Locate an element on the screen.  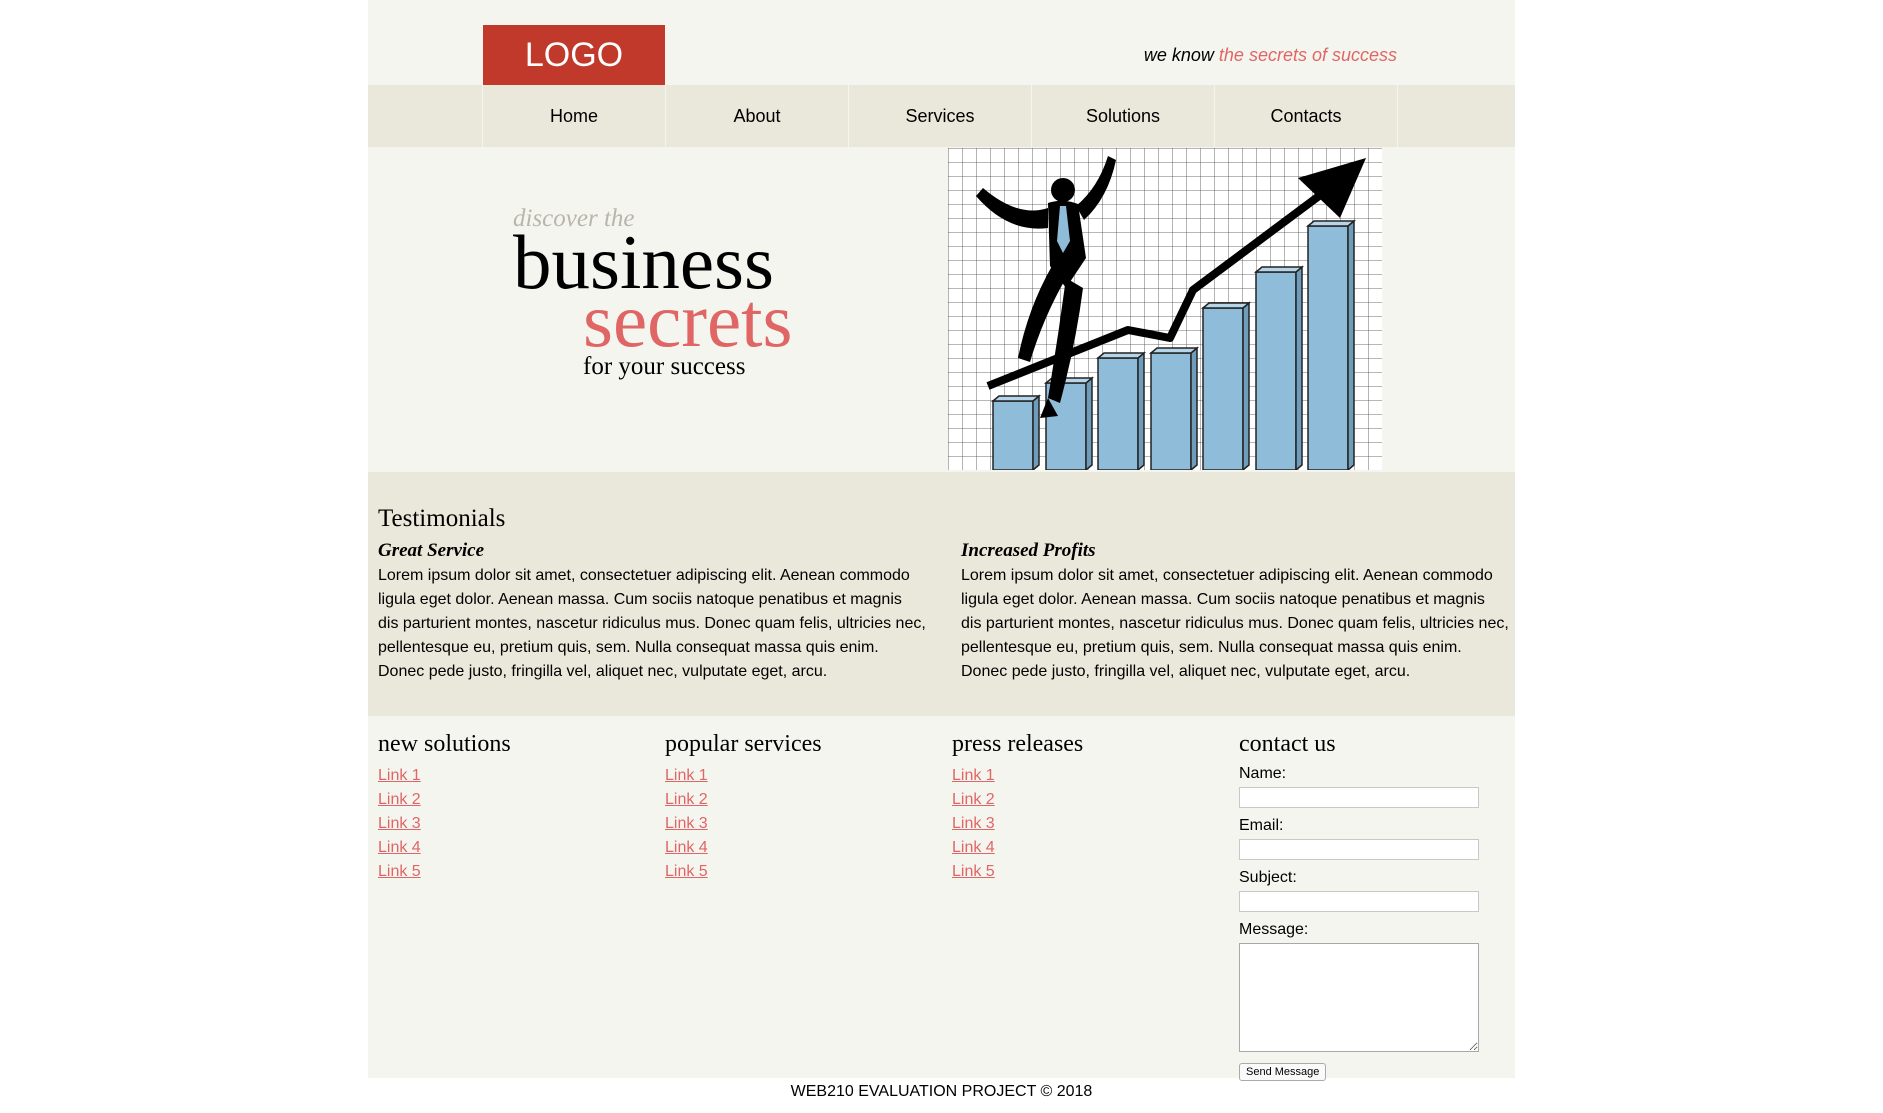
main-nav: Home About Services Solutions Contacts is located at coordinates (941, 116).